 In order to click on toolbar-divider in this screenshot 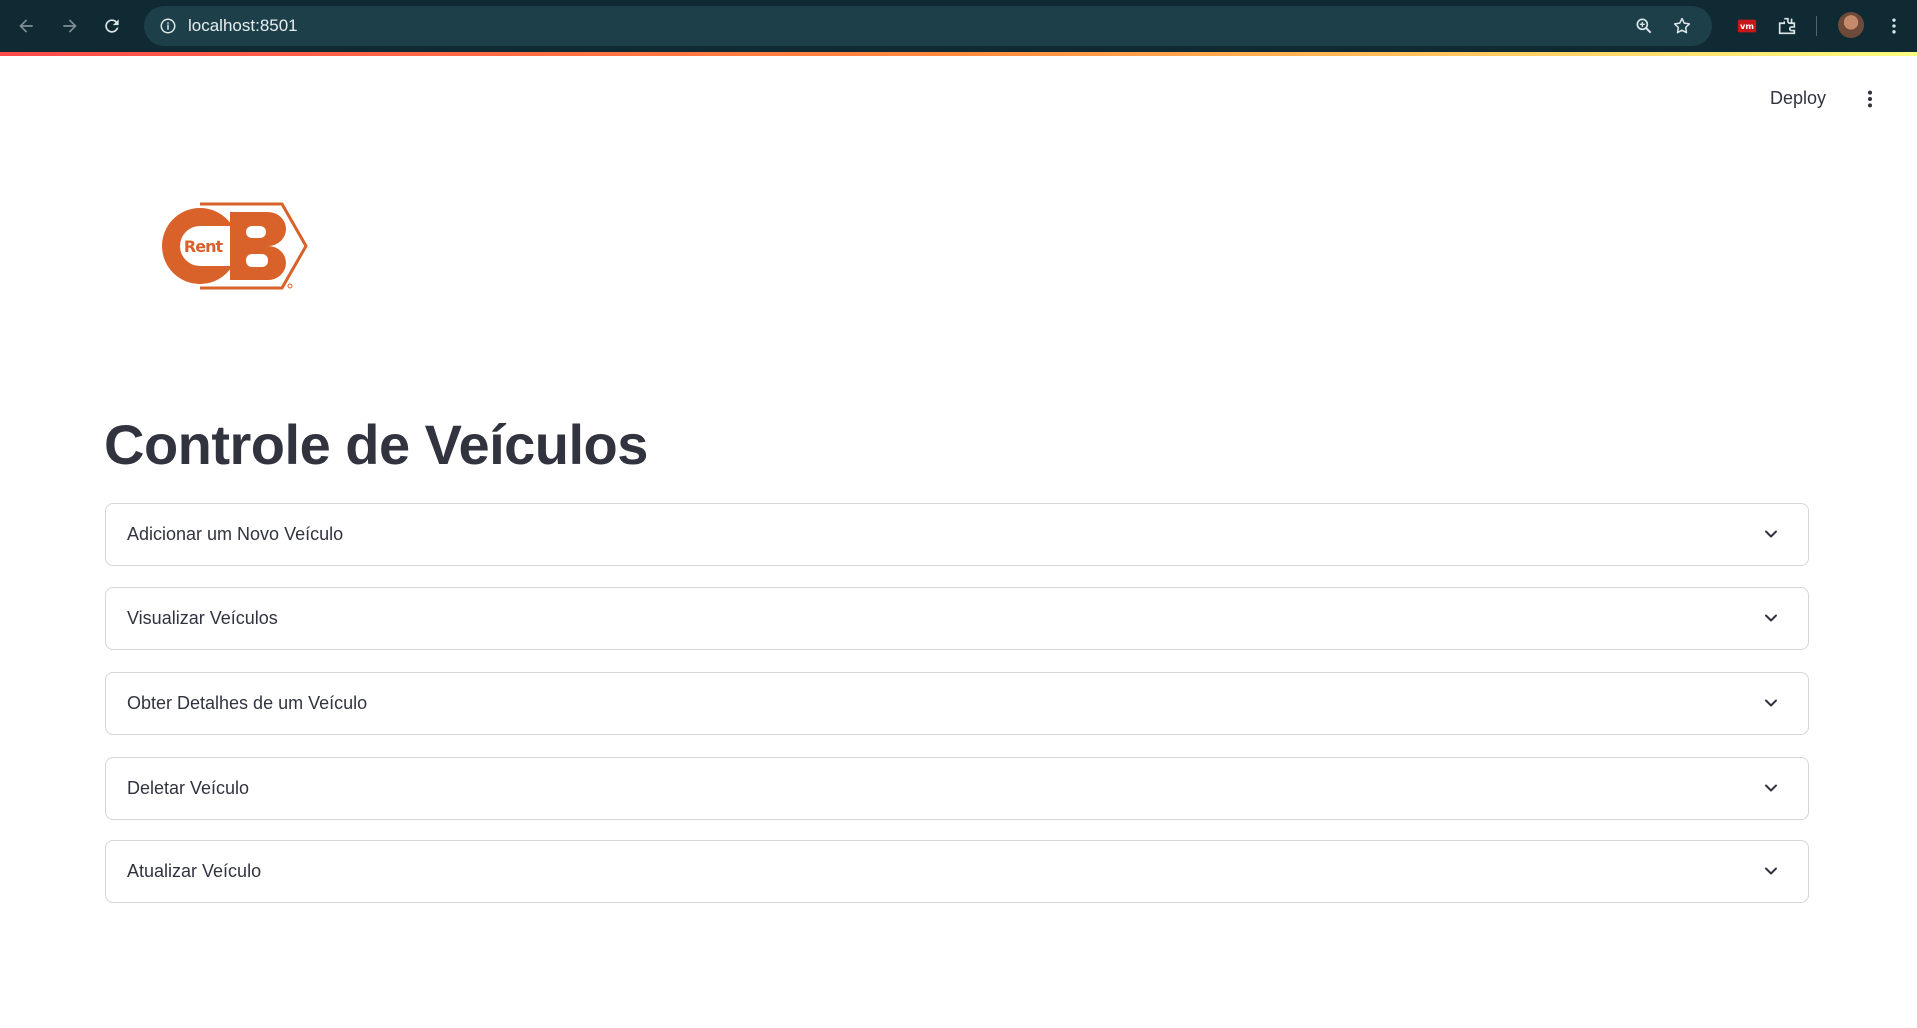, I will do `click(1816, 26)`.